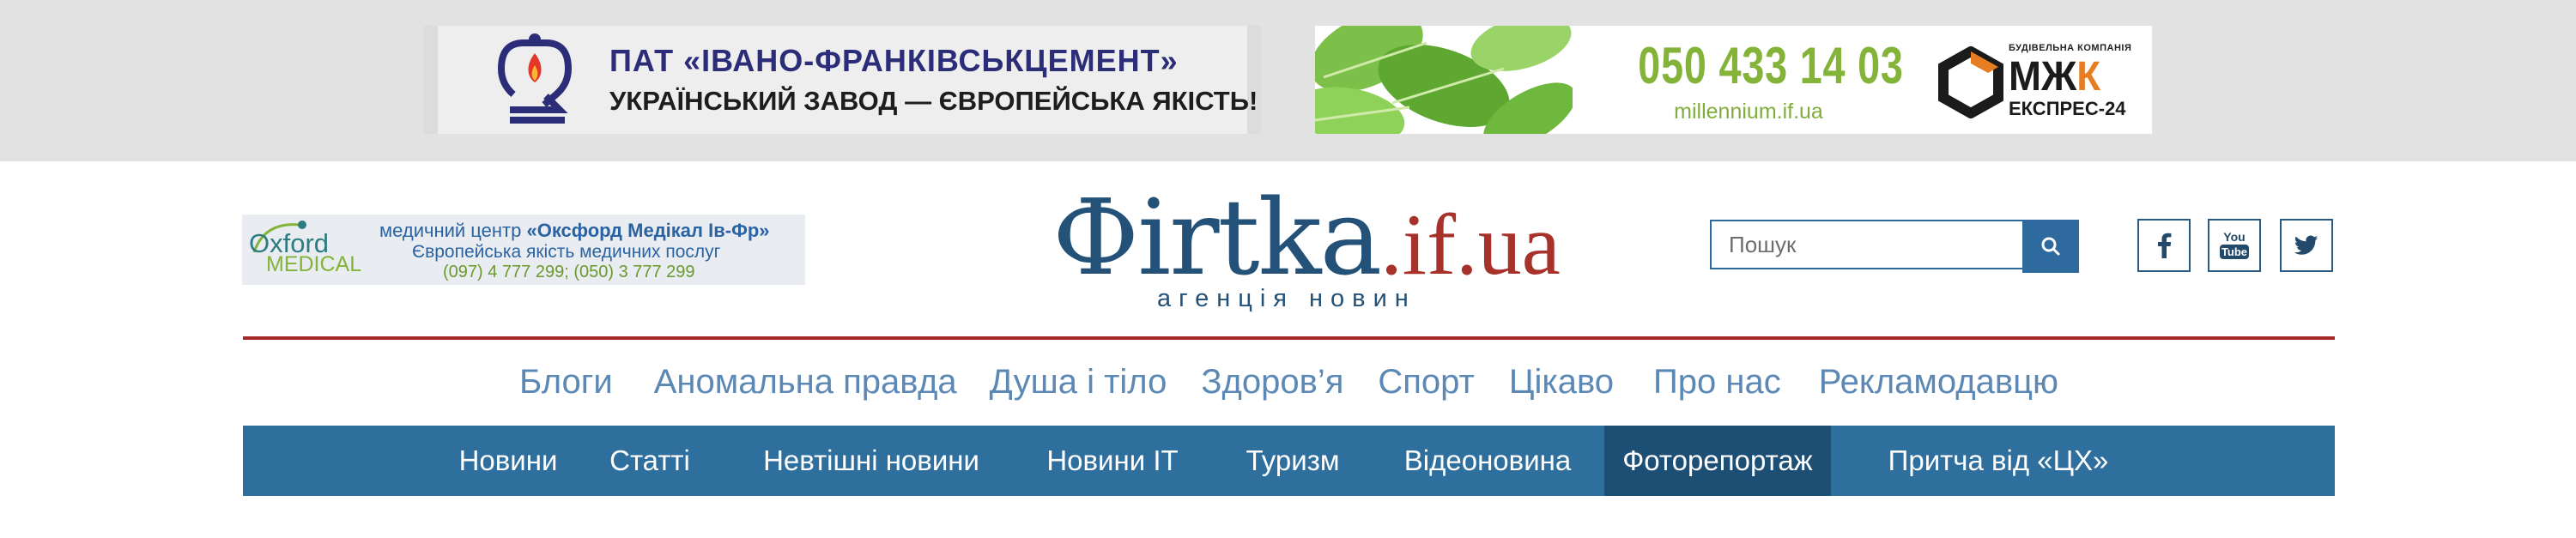 The height and width of the screenshot is (538, 2576). I want to click on nav-item-anomalous-truth: Аномальна правда, so click(805, 382).